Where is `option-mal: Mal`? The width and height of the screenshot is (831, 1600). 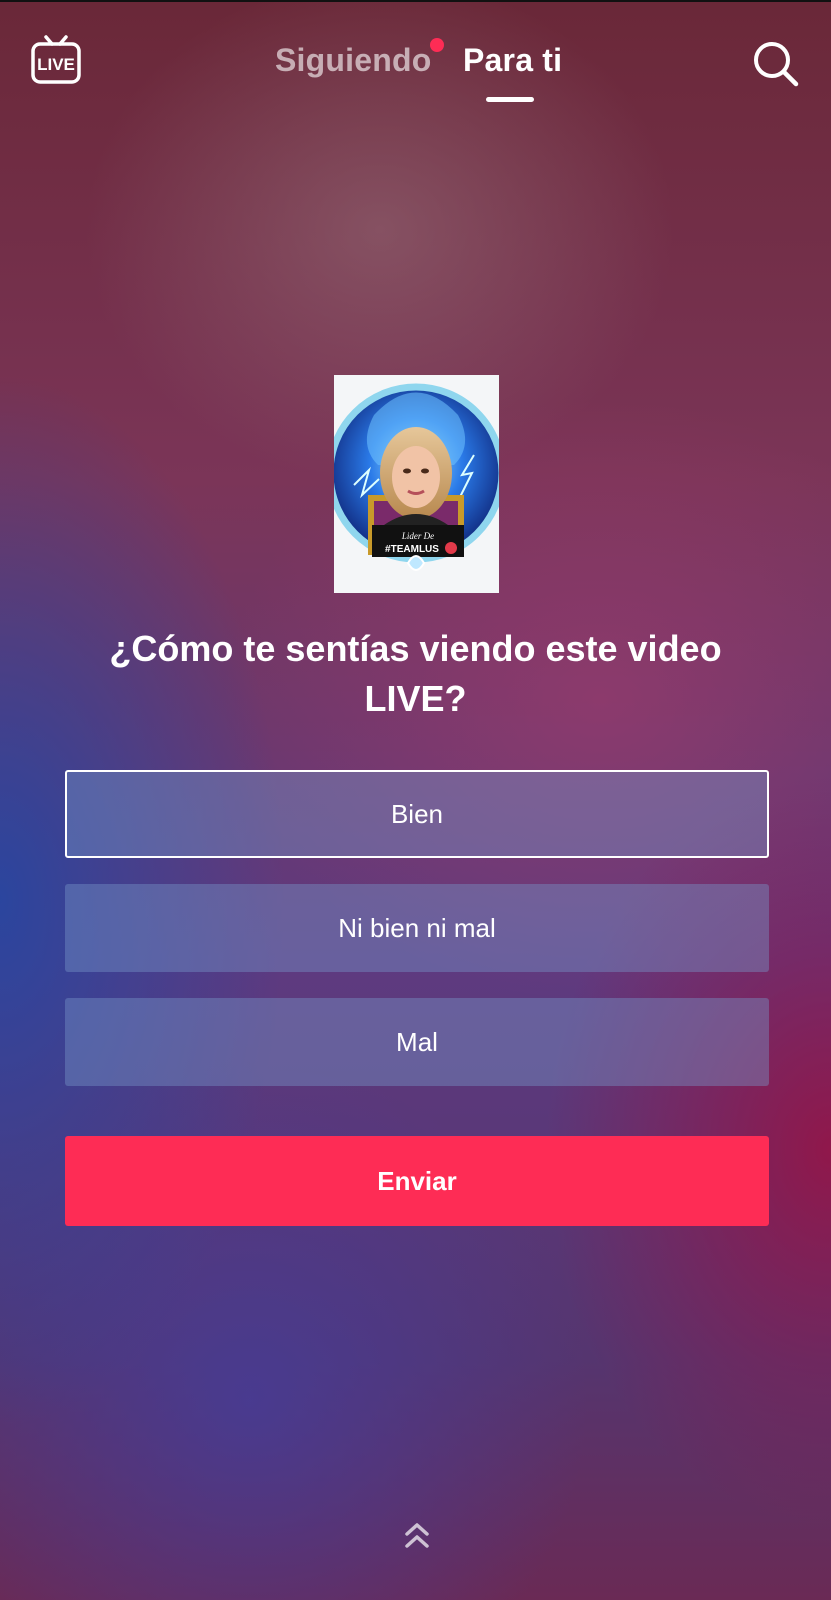
option-mal: Mal is located at coordinates (417, 1042).